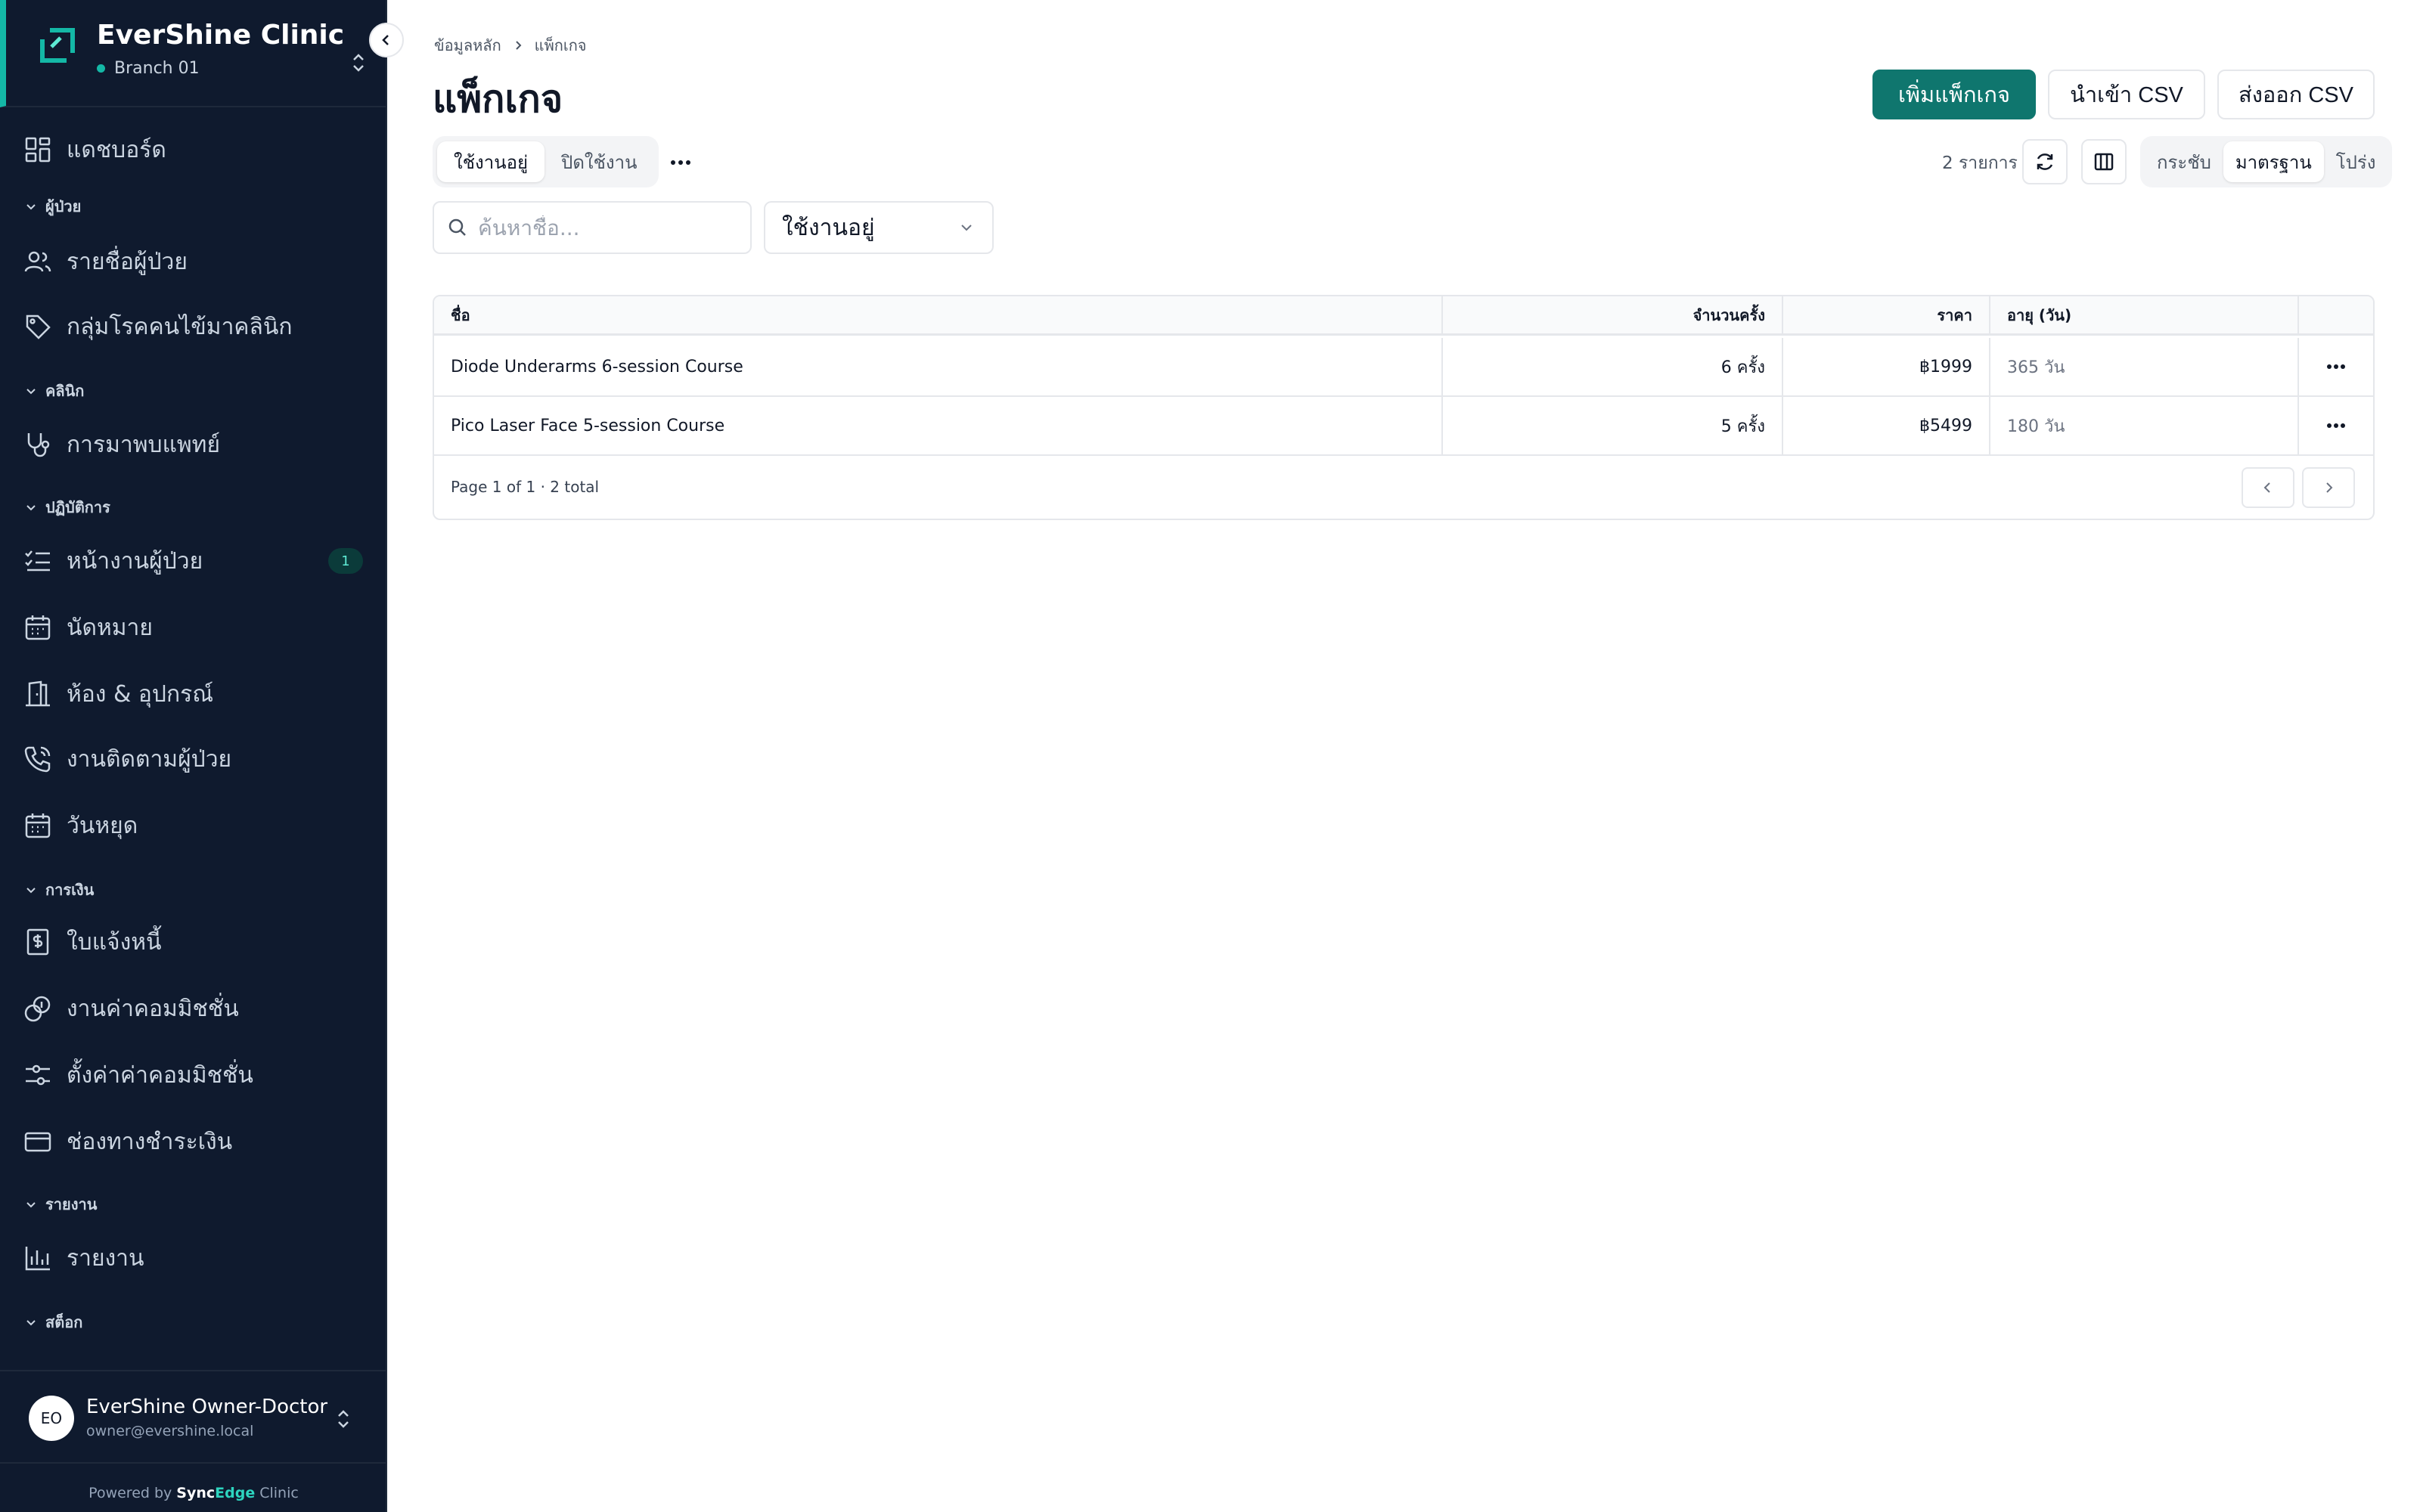  I want to click on user-email: owner@evershine.local, so click(170, 1431).